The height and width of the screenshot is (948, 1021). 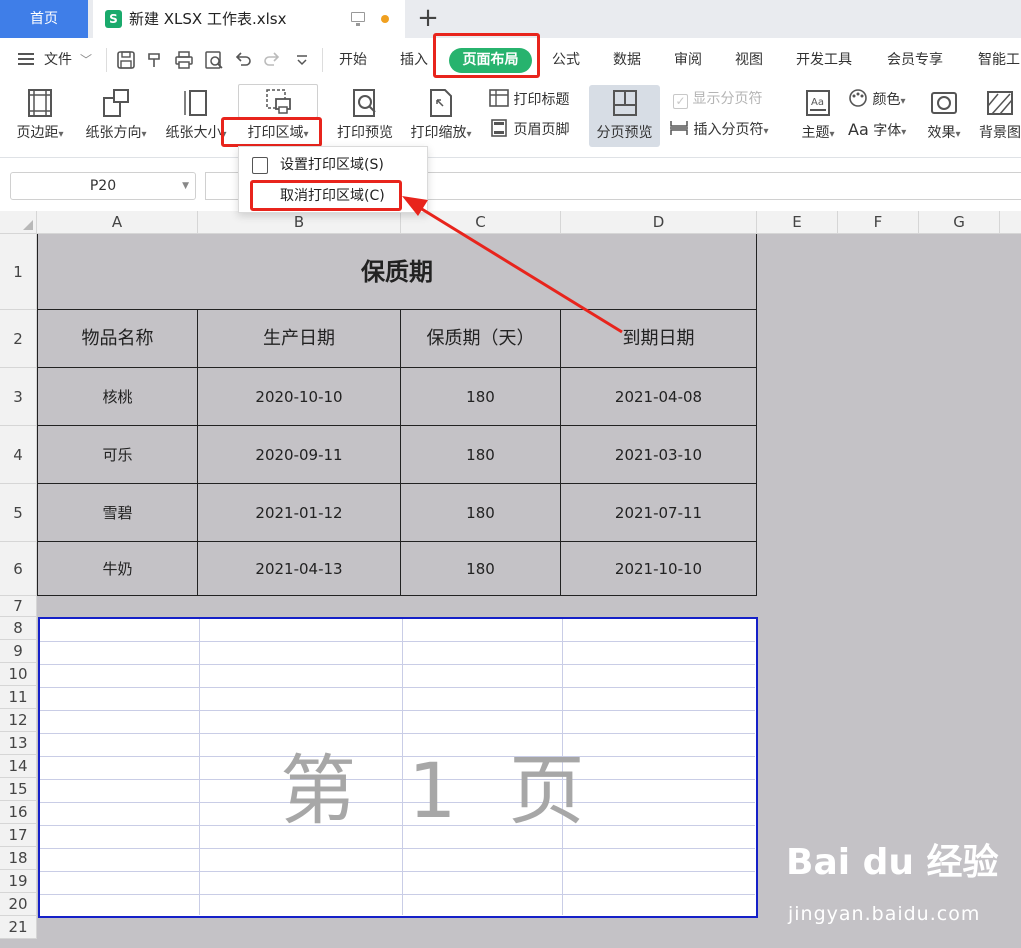 I want to click on new-tab-button: +, so click(x=428, y=18).